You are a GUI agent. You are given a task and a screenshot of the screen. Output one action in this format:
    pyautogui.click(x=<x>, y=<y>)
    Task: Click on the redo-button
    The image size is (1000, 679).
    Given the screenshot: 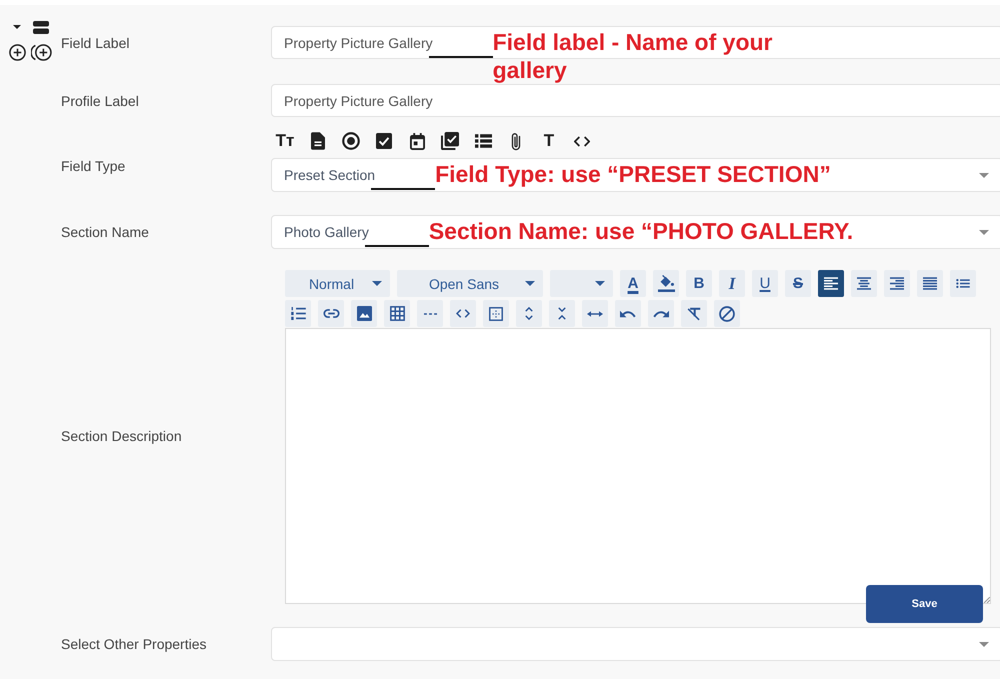 What is the action you would take?
    pyautogui.click(x=661, y=313)
    